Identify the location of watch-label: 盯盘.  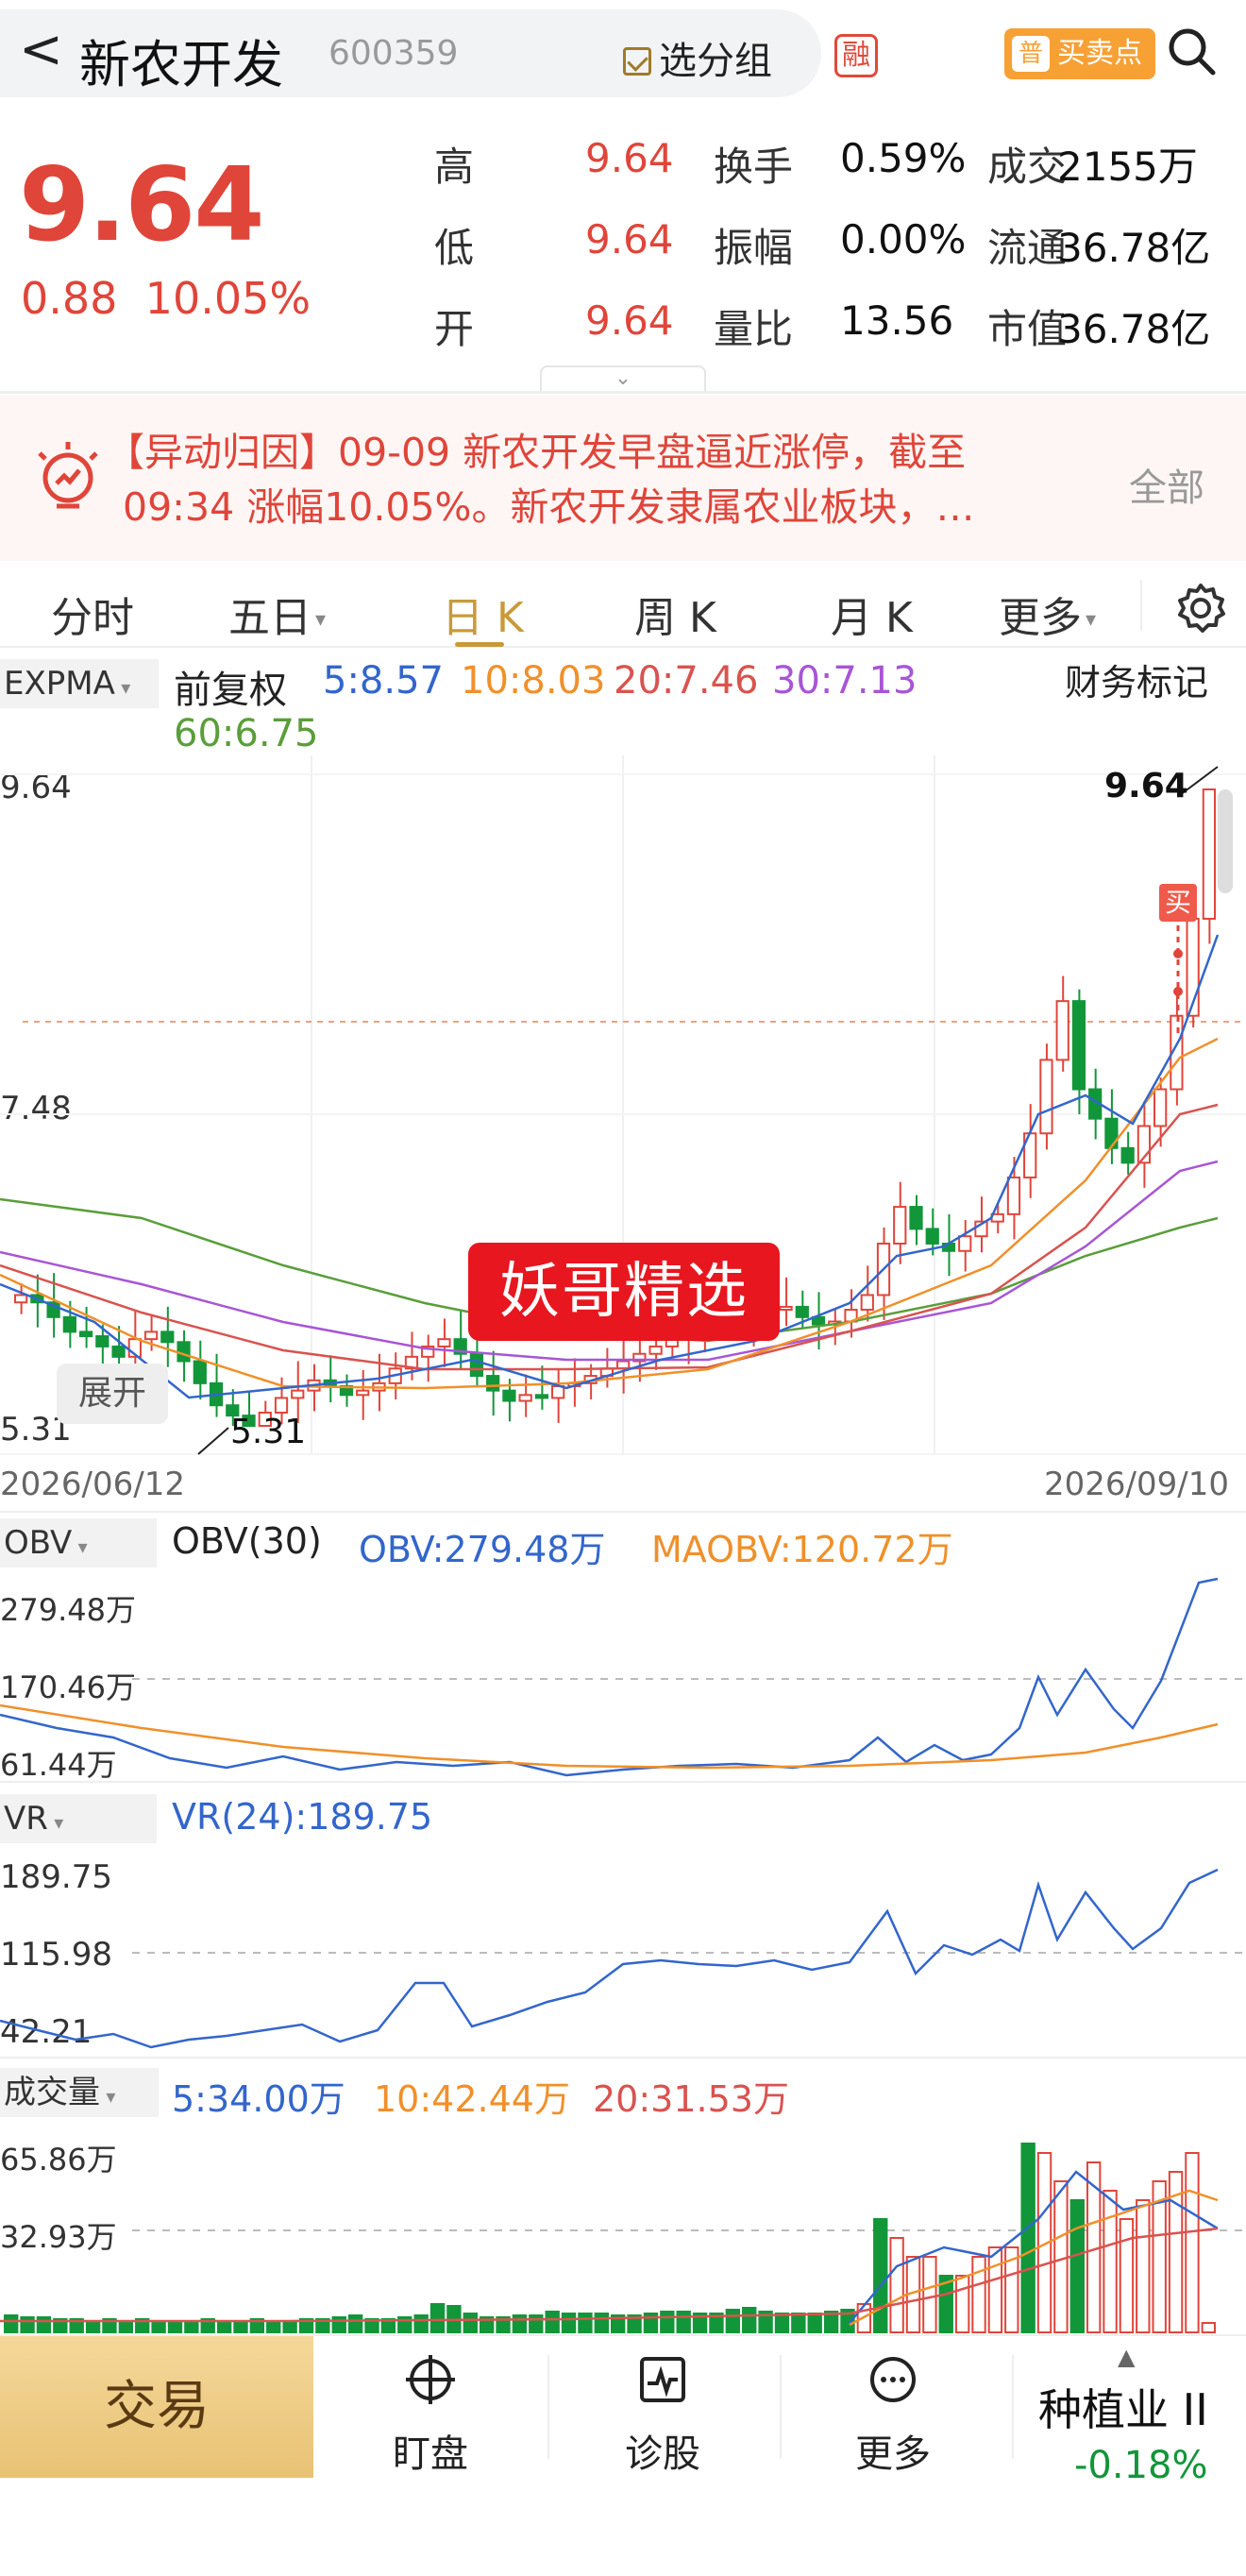
(430, 2454).